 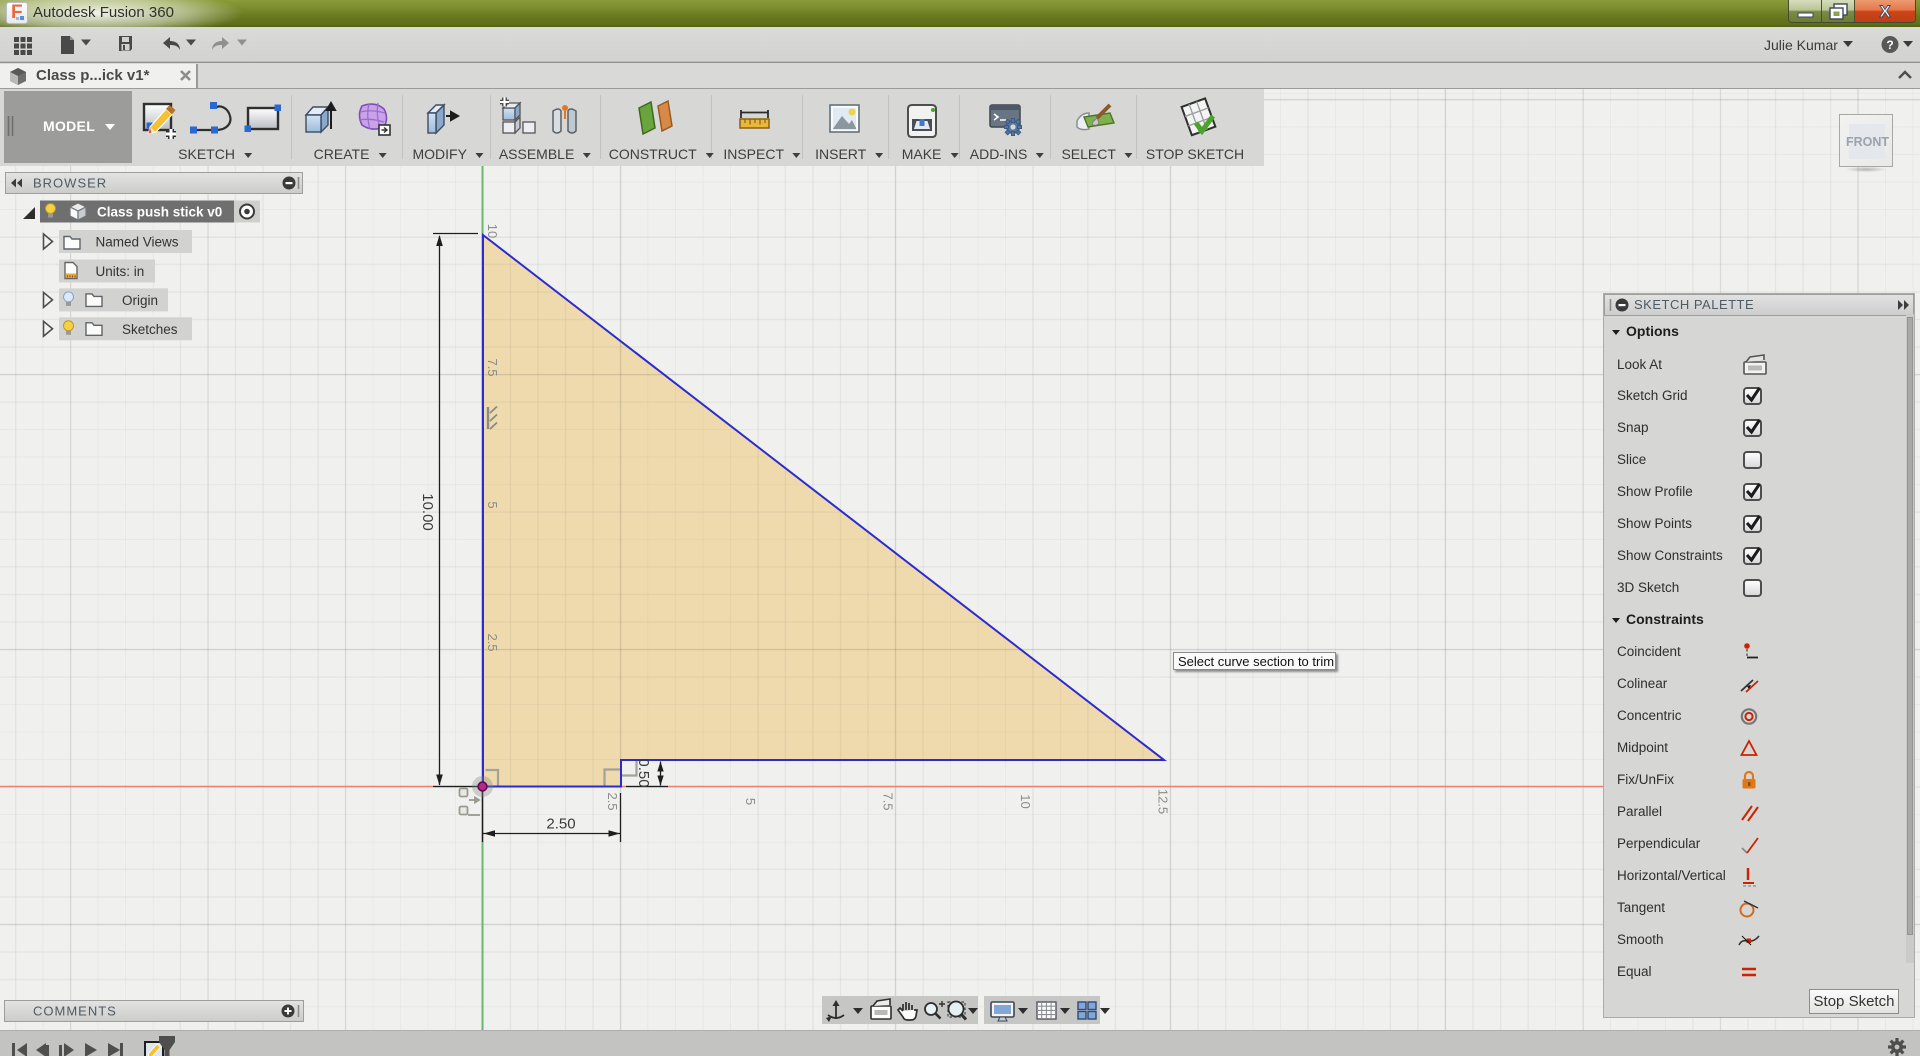 What do you see at coordinates (120, 271) in the screenshot?
I see `svg-text: Units: in` at bounding box center [120, 271].